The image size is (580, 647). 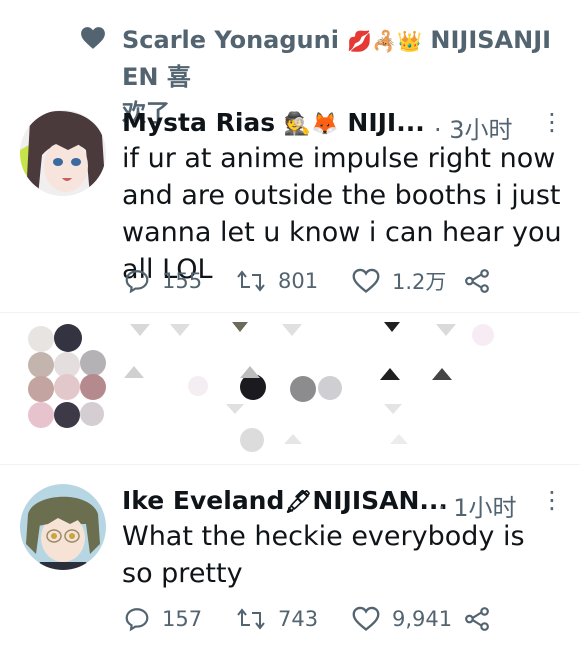 I want to click on tweet-actions: 155 801 1.2万, so click(x=344, y=281).